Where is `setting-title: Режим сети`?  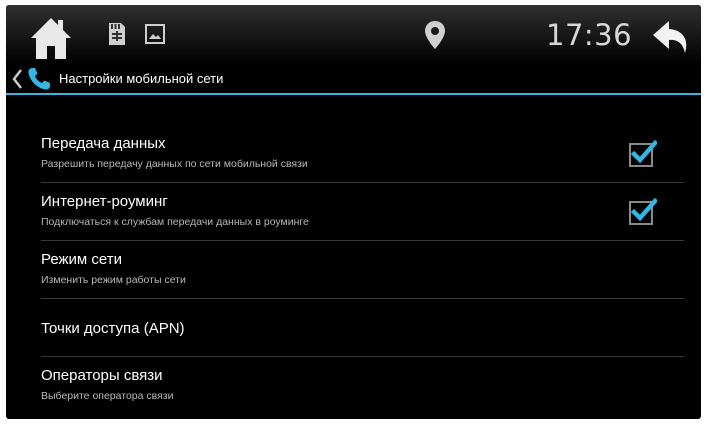
setting-title: Режим сети is located at coordinates (82, 259).